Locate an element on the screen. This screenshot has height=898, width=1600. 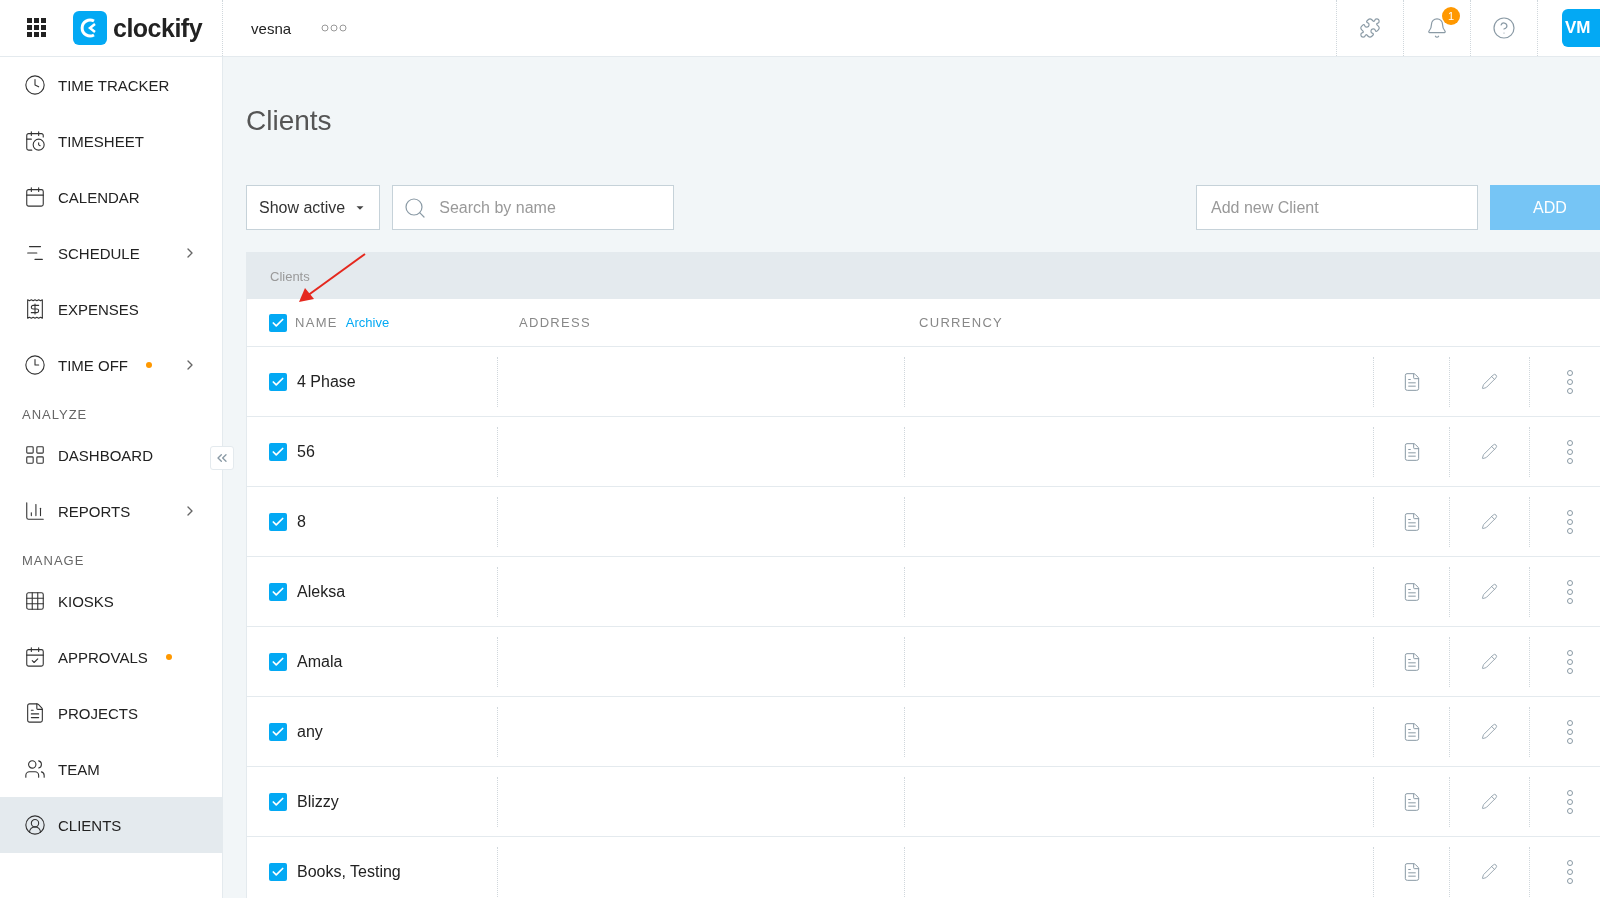
receipt-icon is located at coordinates (35, 309).